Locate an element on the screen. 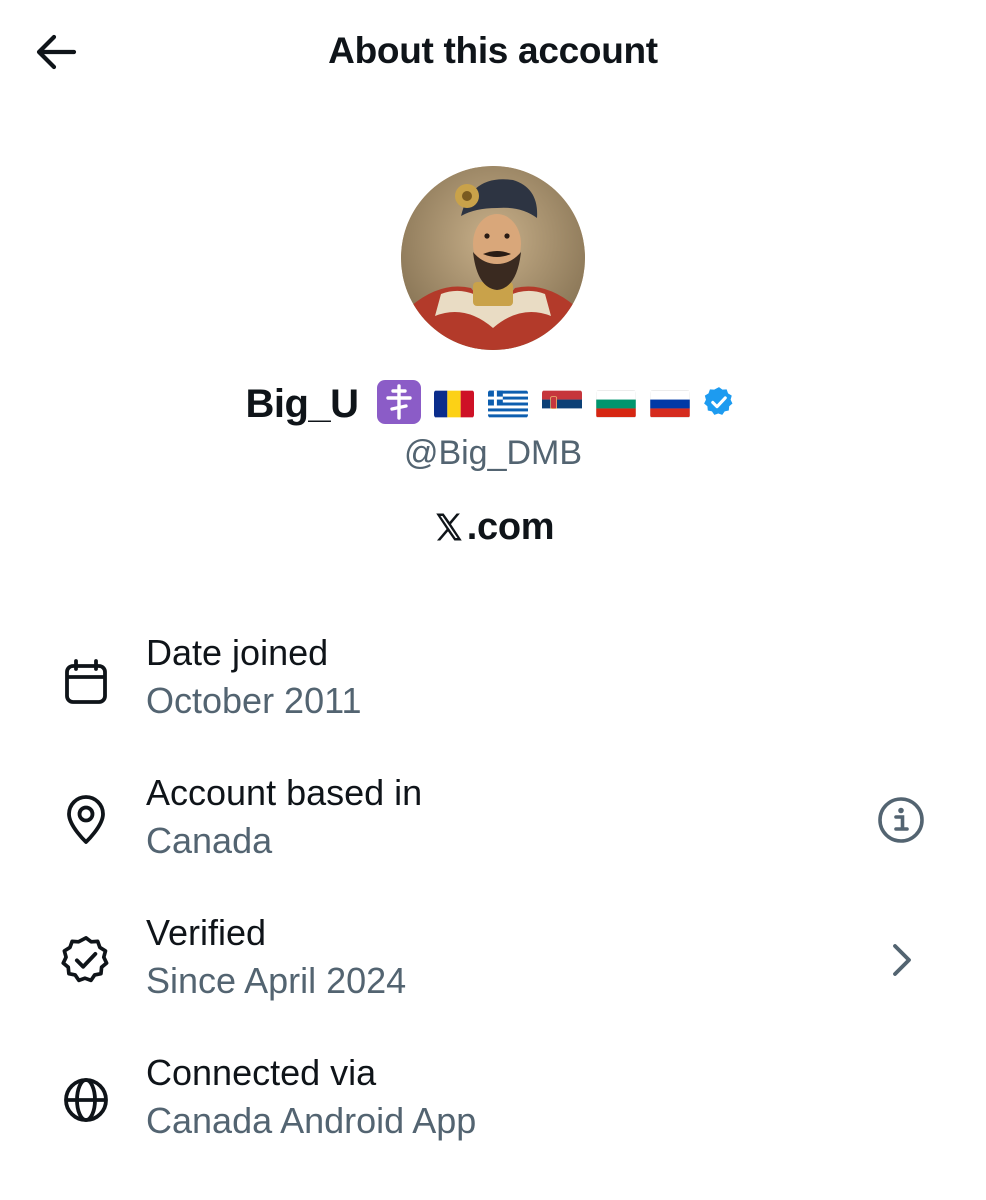 This screenshot has height=1200, width=986. row-value: Canada is located at coordinates (209, 840).